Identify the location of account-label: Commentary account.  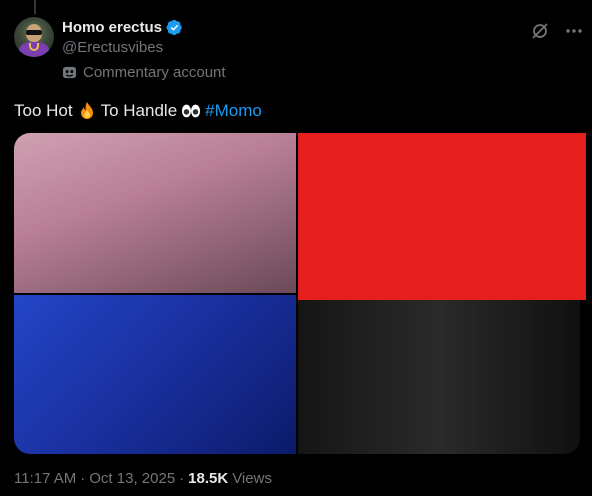
(144, 72).